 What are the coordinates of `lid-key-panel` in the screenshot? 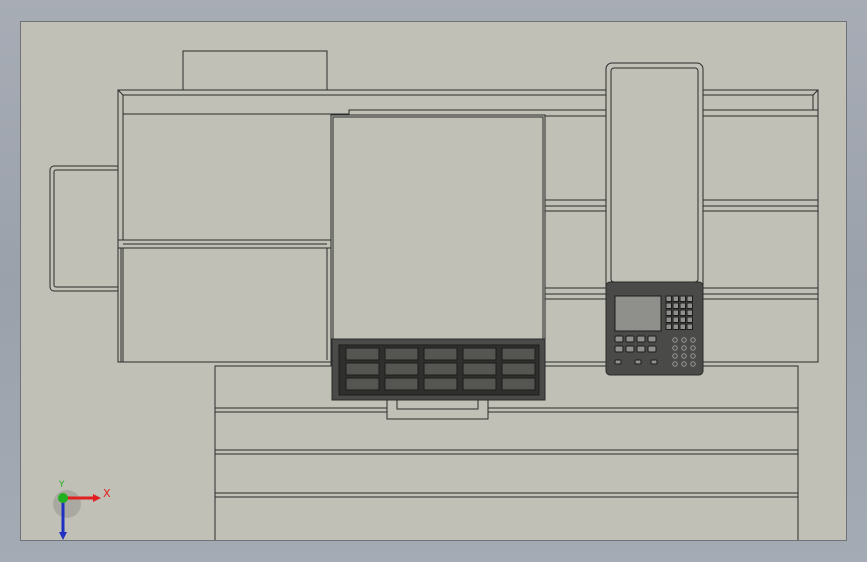 It's located at (438, 369).